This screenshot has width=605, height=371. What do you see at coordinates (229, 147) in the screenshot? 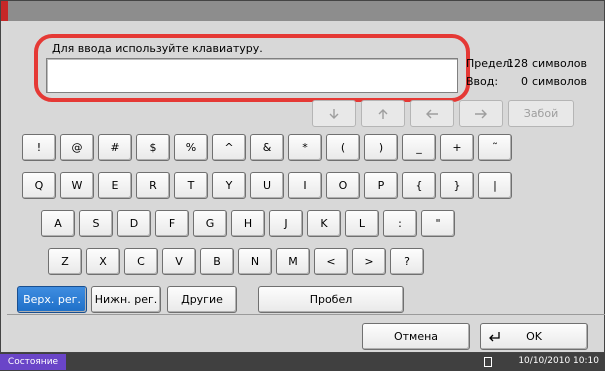
I see `key-row1-5: ^` at bounding box center [229, 147].